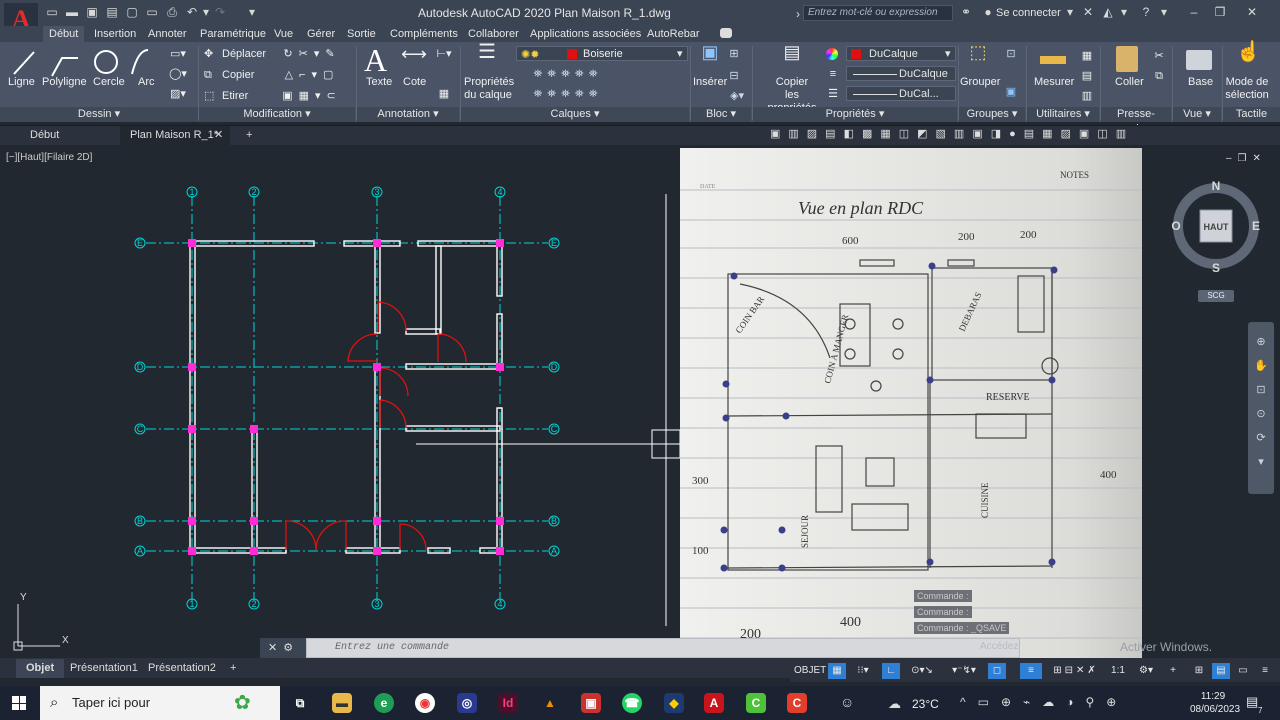 This screenshot has width=1280, height=720. Describe the element at coordinates (847, 702) in the screenshot. I see `people-icon: ☺` at that location.